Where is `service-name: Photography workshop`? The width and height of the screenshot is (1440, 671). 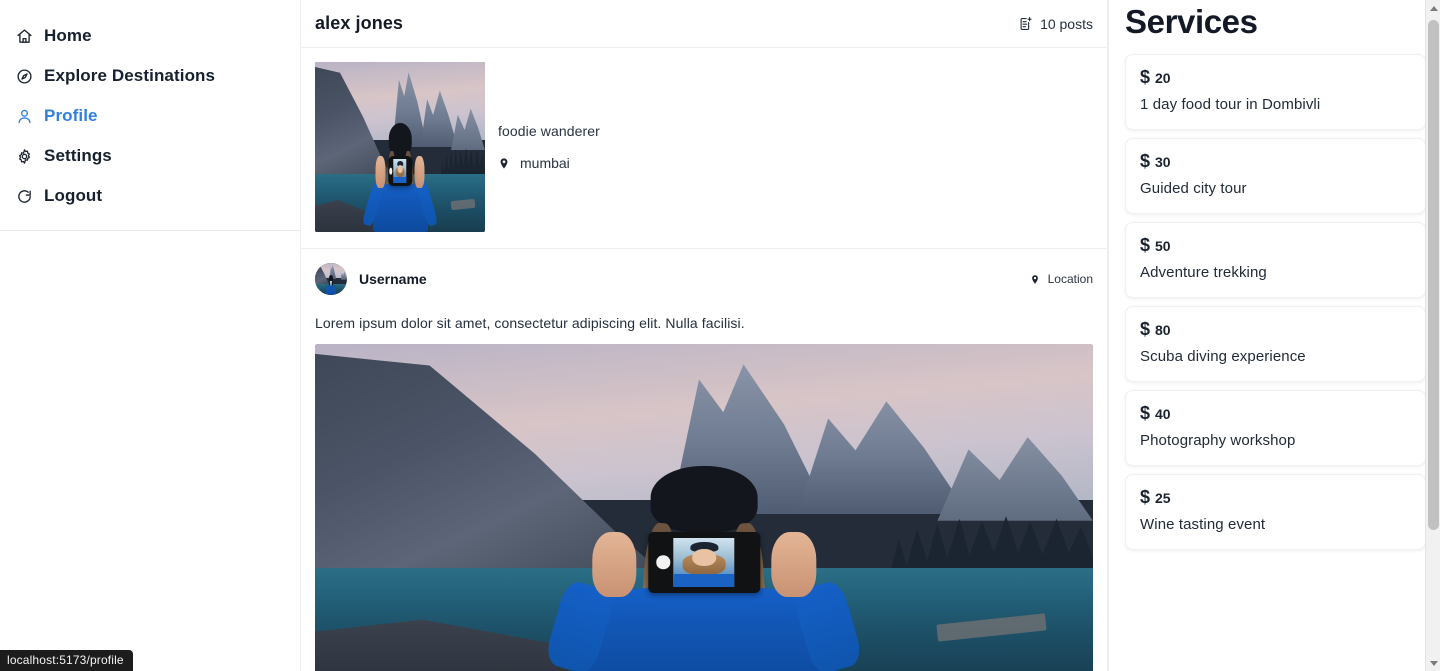 service-name: Photography workshop is located at coordinates (1218, 440).